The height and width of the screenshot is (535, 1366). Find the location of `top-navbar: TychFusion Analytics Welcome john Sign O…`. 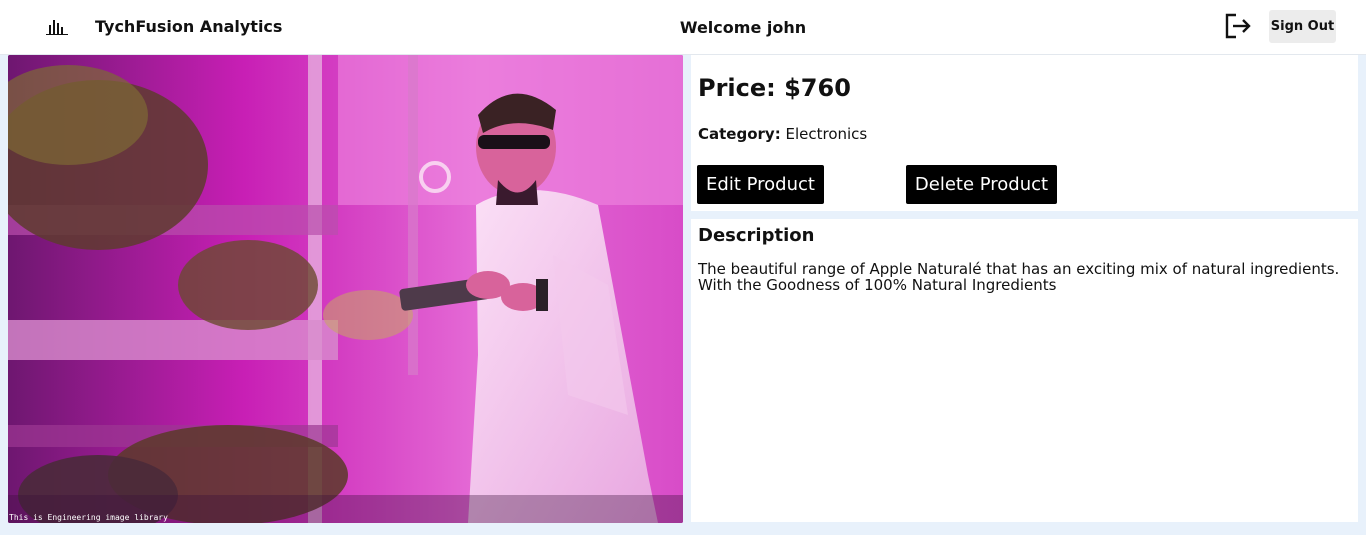

top-navbar: TychFusion Analytics Welcome john Sign O… is located at coordinates (683, 27).